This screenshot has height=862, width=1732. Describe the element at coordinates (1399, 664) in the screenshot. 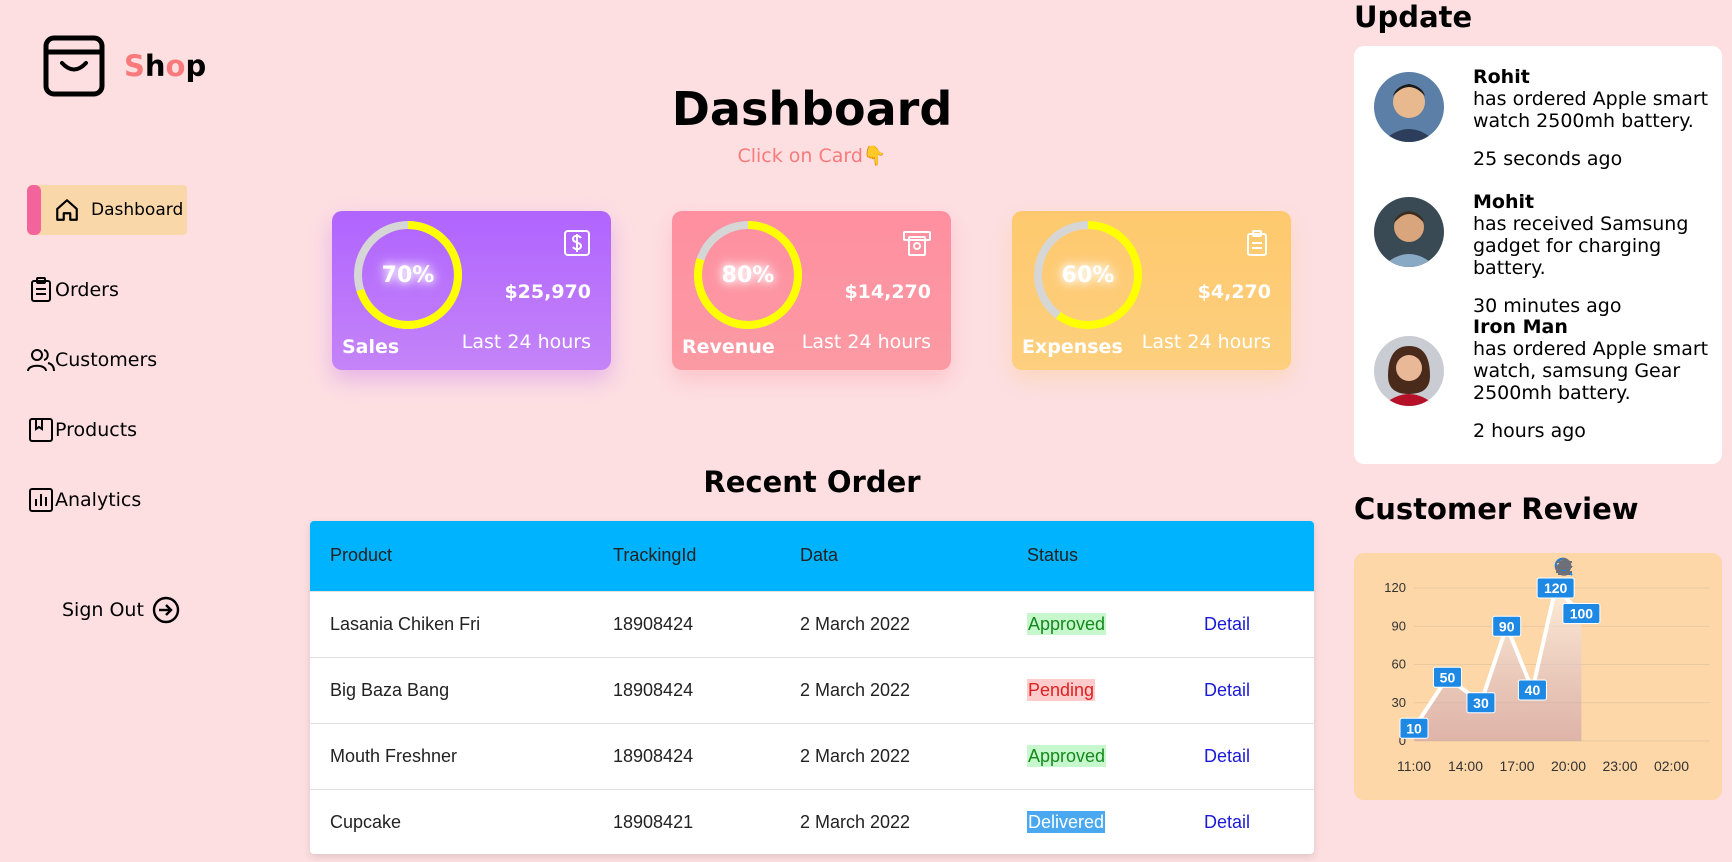

I see `y-tick-label: 60` at that location.